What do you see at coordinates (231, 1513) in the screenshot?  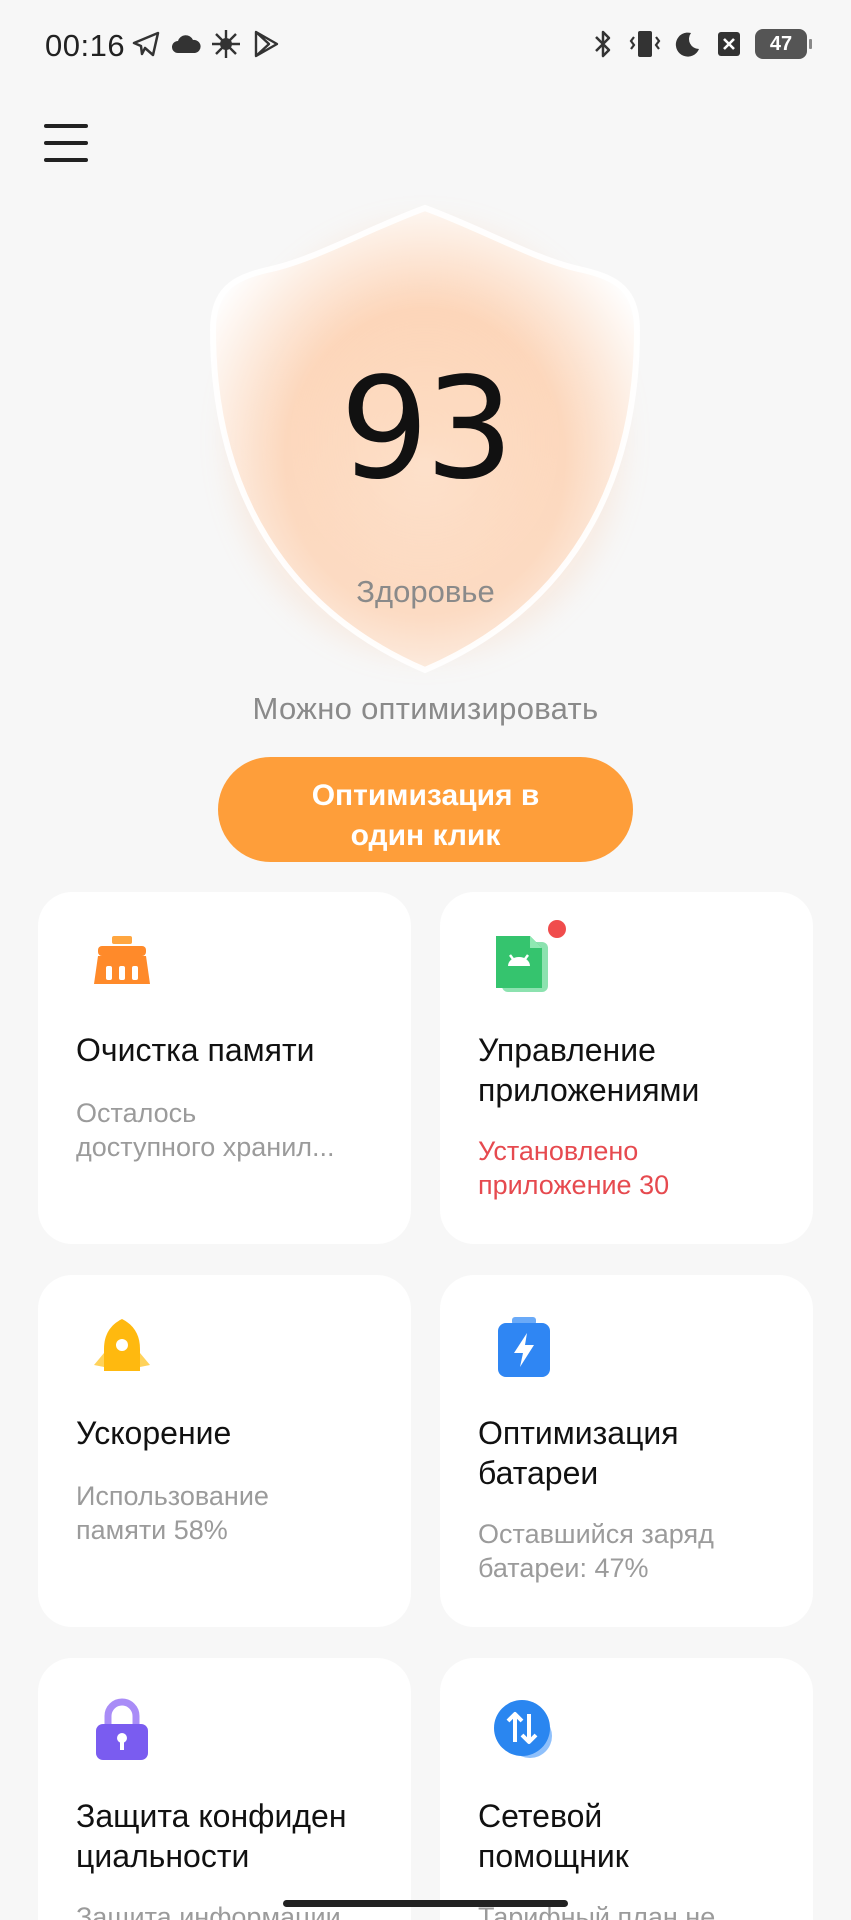 I see `card-subtitle: Использование памяти 58%` at bounding box center [231, 1513].